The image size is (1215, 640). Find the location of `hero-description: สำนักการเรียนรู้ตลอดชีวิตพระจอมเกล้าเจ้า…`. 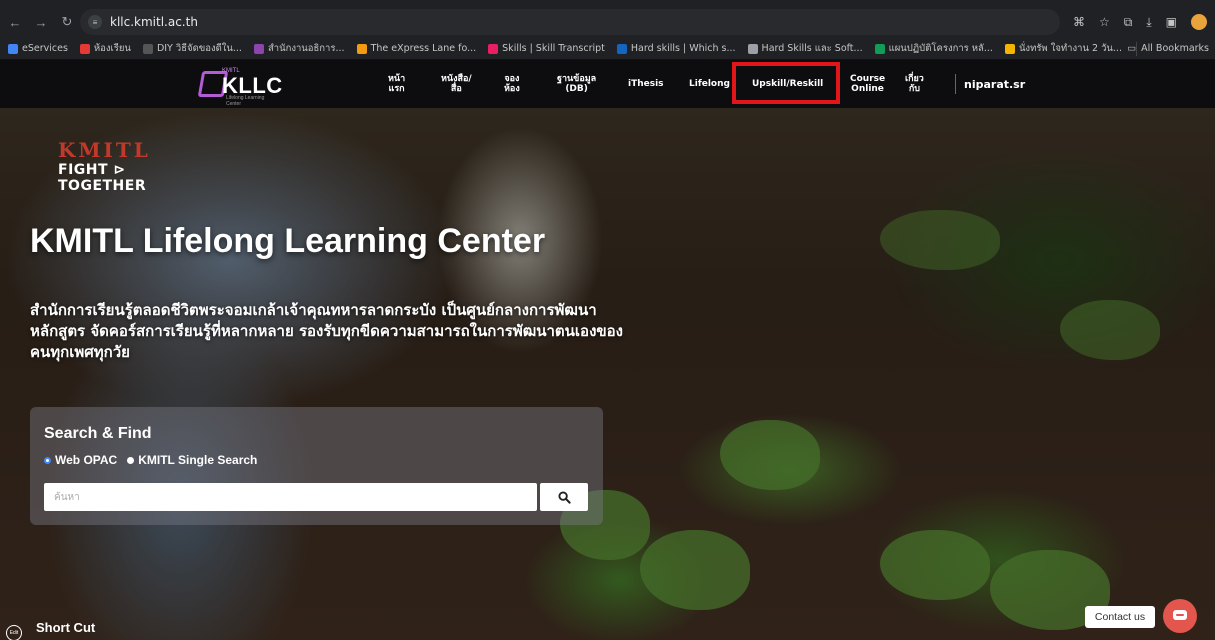

hero-description: สำนักการเรียนรู้ตลอดชีวิตพระจอมเกล้าเจ้า… is located at coordinates (326, 331).